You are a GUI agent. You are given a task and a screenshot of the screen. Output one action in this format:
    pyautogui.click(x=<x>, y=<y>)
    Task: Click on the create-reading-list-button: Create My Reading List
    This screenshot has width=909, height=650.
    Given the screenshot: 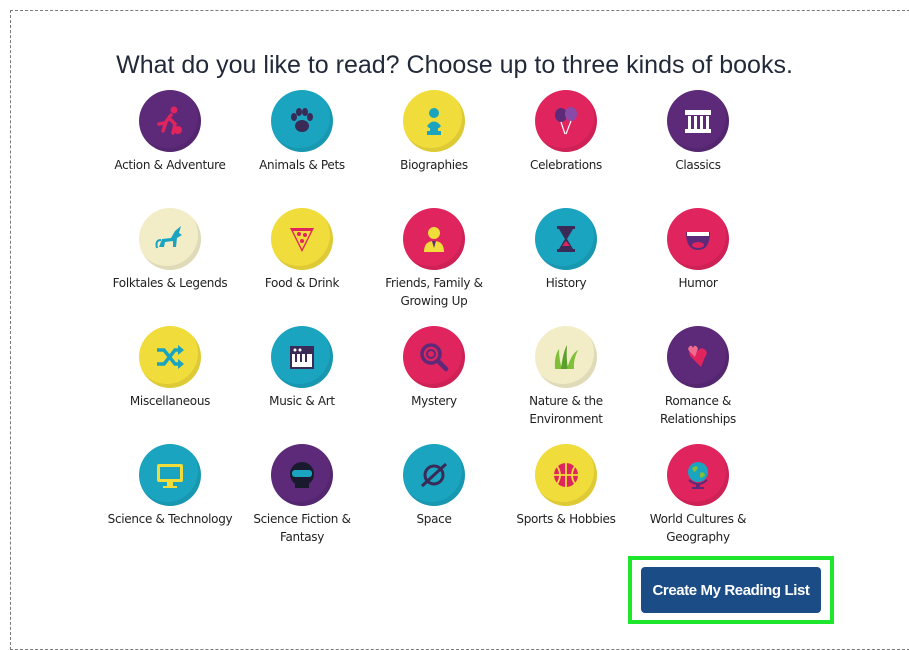 What is the action you would take?
    pyautogui.click(x=731, y=590)
    